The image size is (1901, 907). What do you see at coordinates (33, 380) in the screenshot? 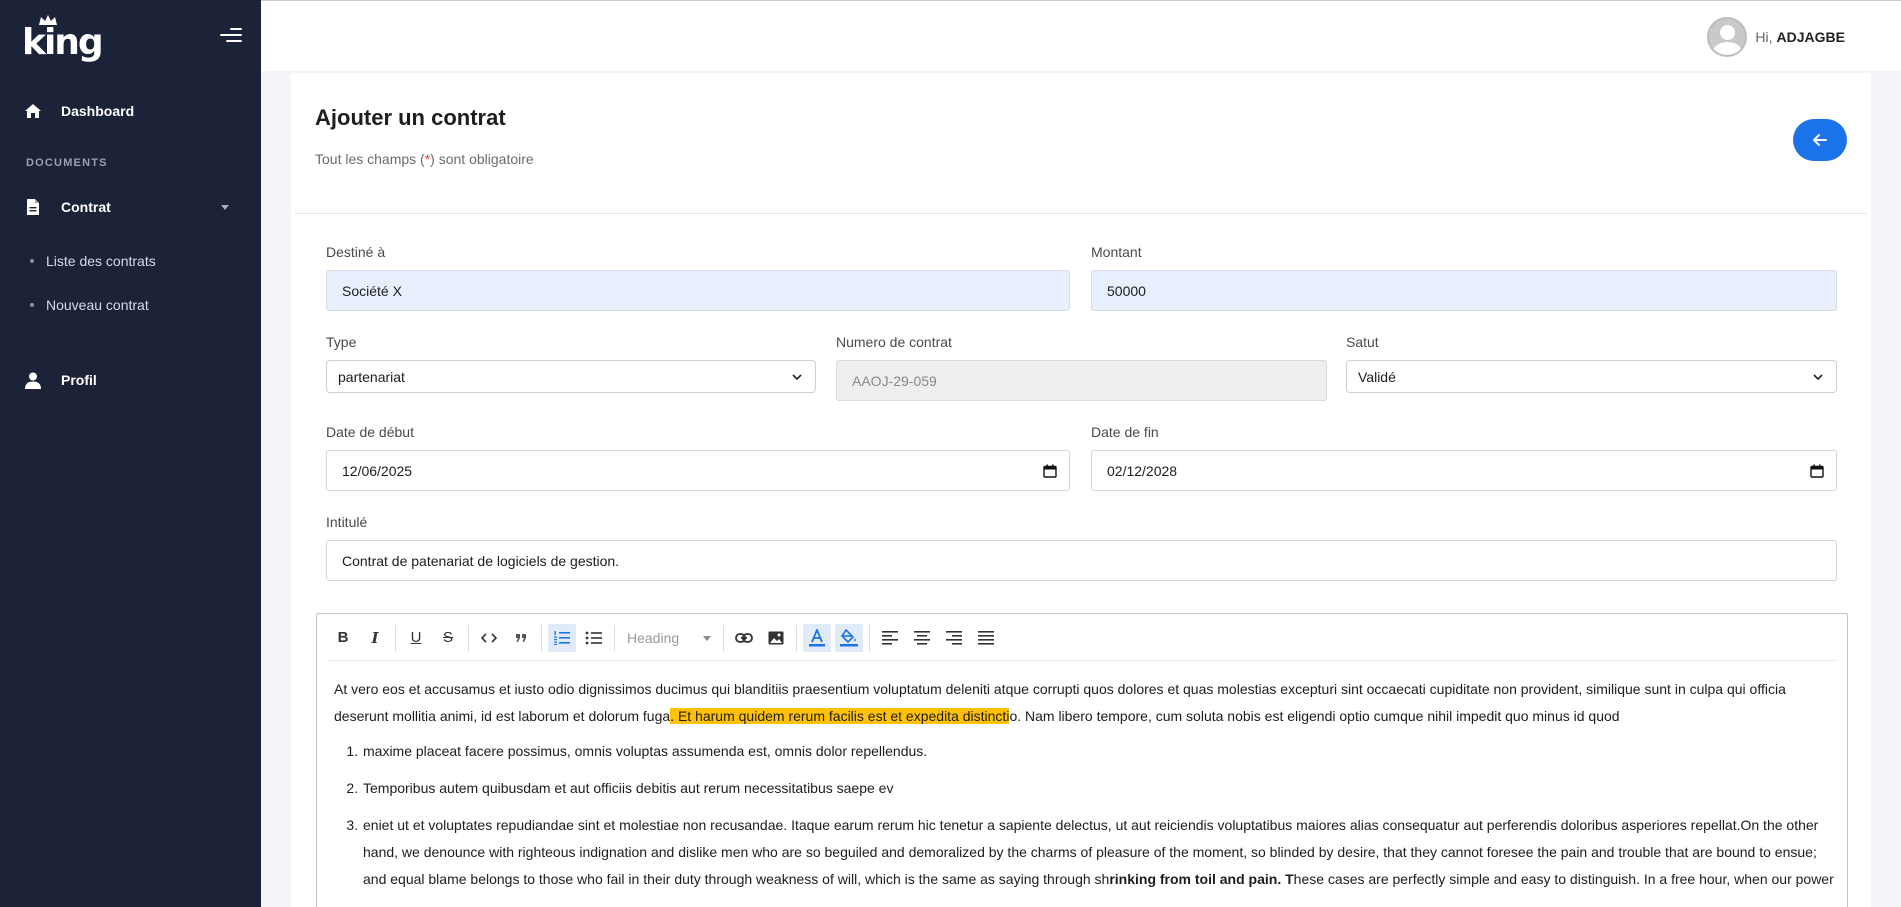
I see `user-icon` at bounding box center [33, 380].